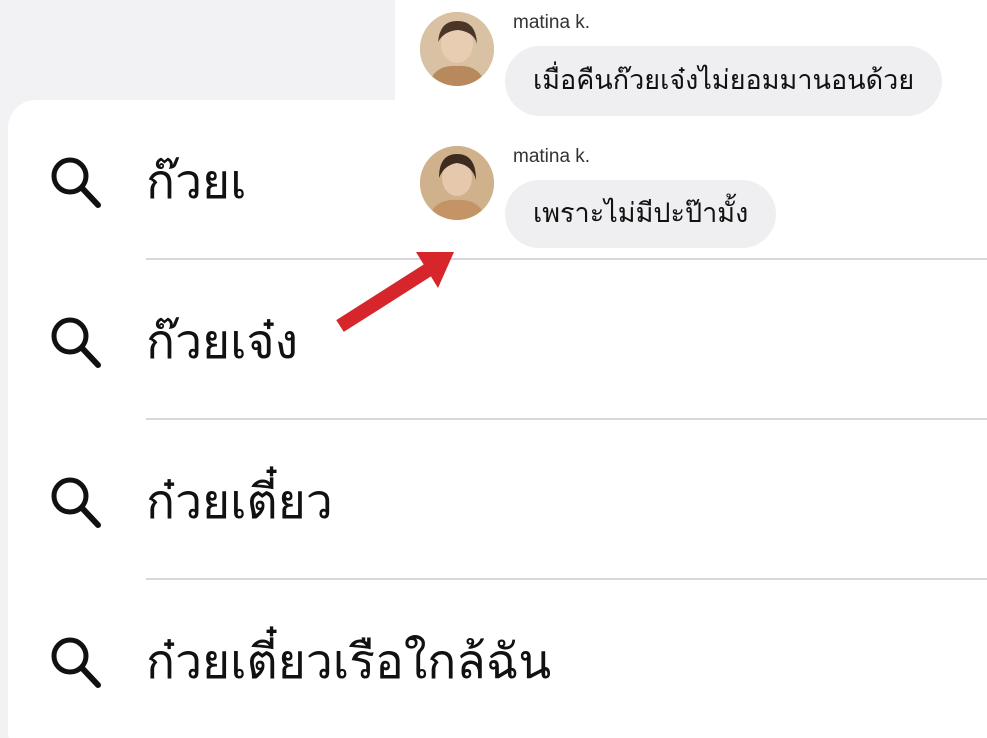 Image resolution: width=987 pixels, height=738 pixels. I want to click on message-bubble: เมื่อคืนก๊วยเจ๋งไม่ยอมมานอนด้วย, so click(724, 81).